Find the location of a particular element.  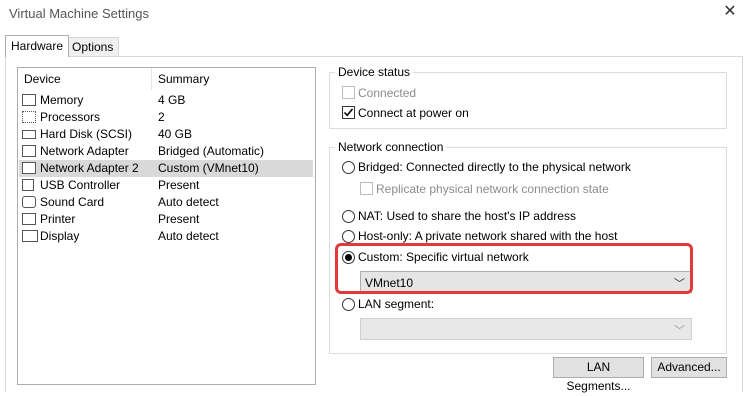

checkmark-icon is located at coordinates (348, 112).